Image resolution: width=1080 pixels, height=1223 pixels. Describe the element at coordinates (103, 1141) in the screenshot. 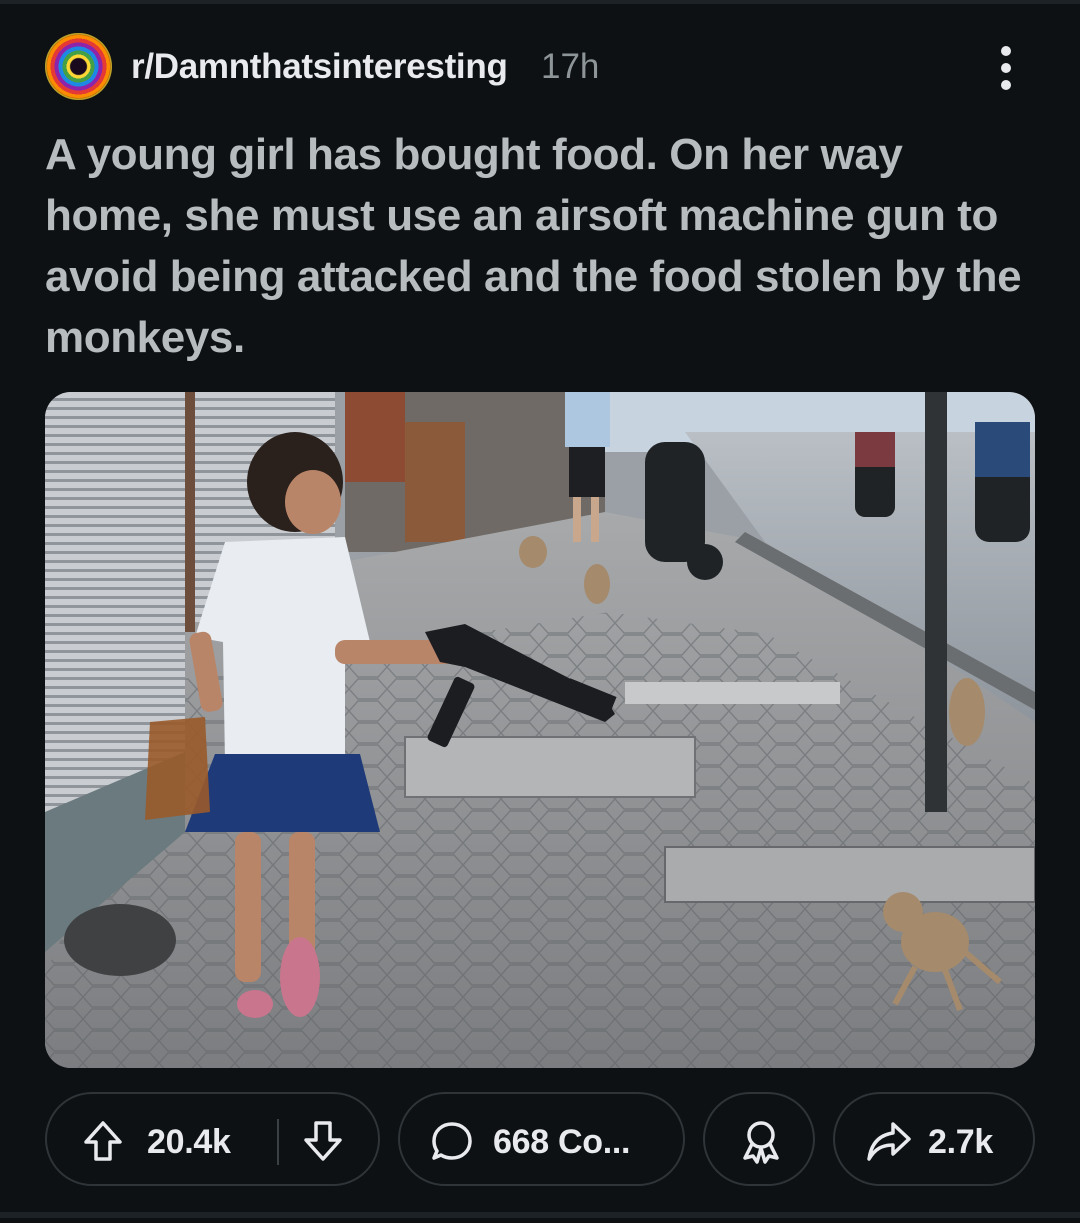

I see `upvote-arrow-icon` at that location.